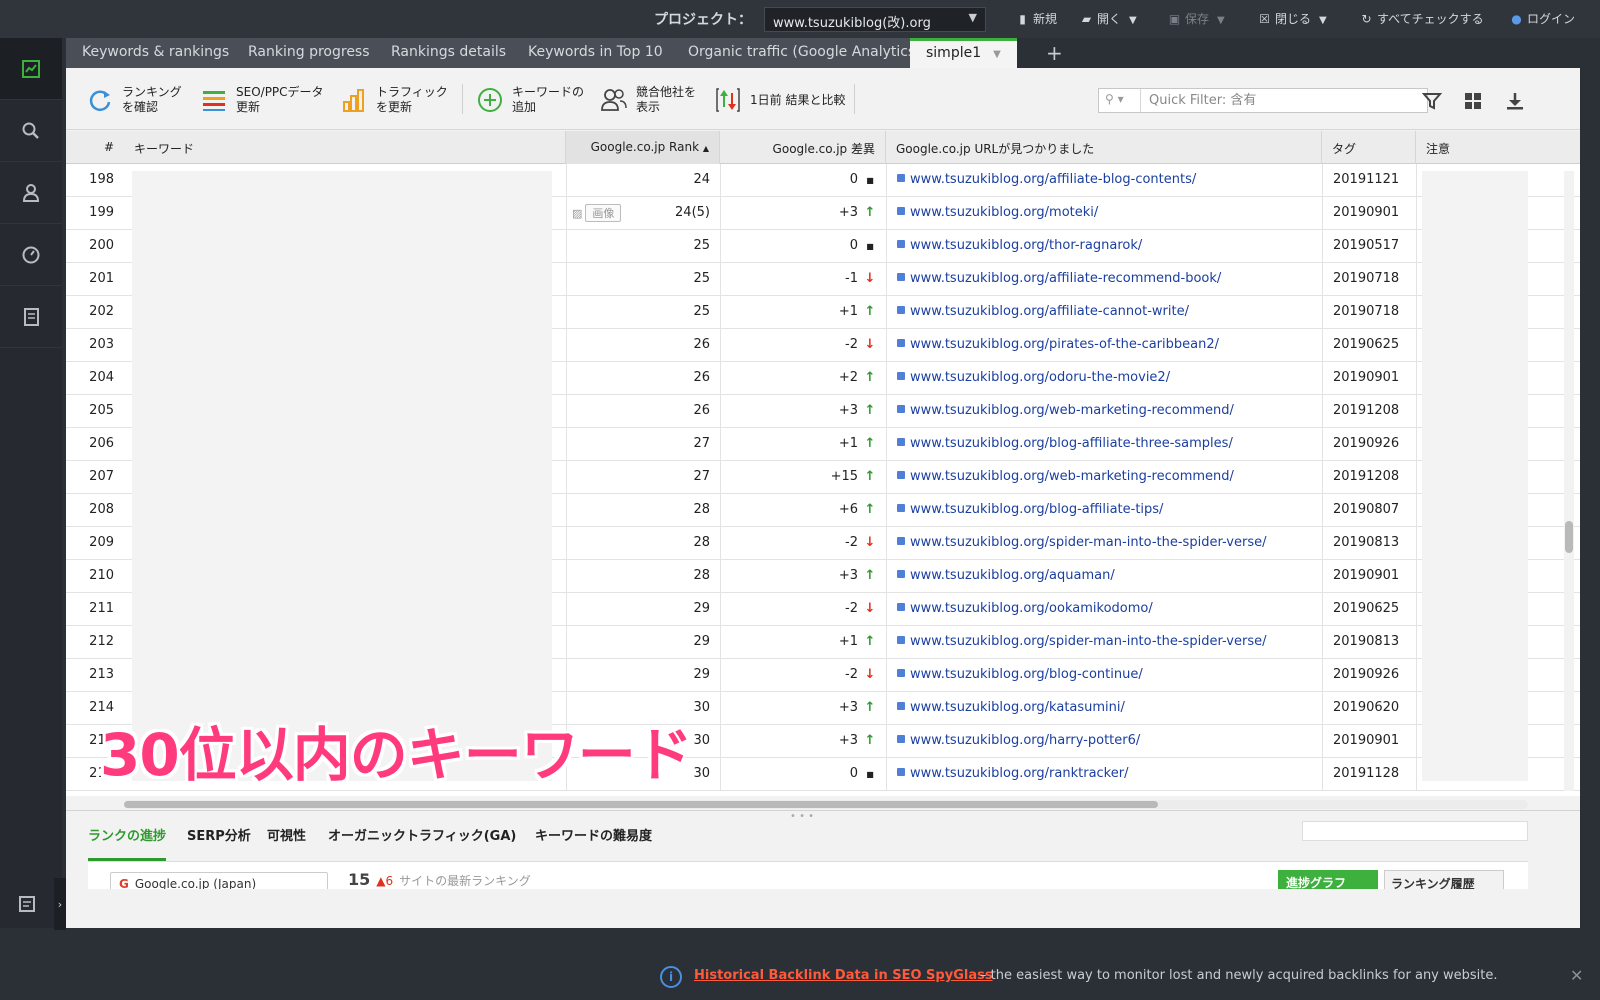  What do you see at coordinates (593, 841) in the screenshot?
I see `tab-keyword-difficulty: キーワードの難易度` at bounding box center [593, 841].